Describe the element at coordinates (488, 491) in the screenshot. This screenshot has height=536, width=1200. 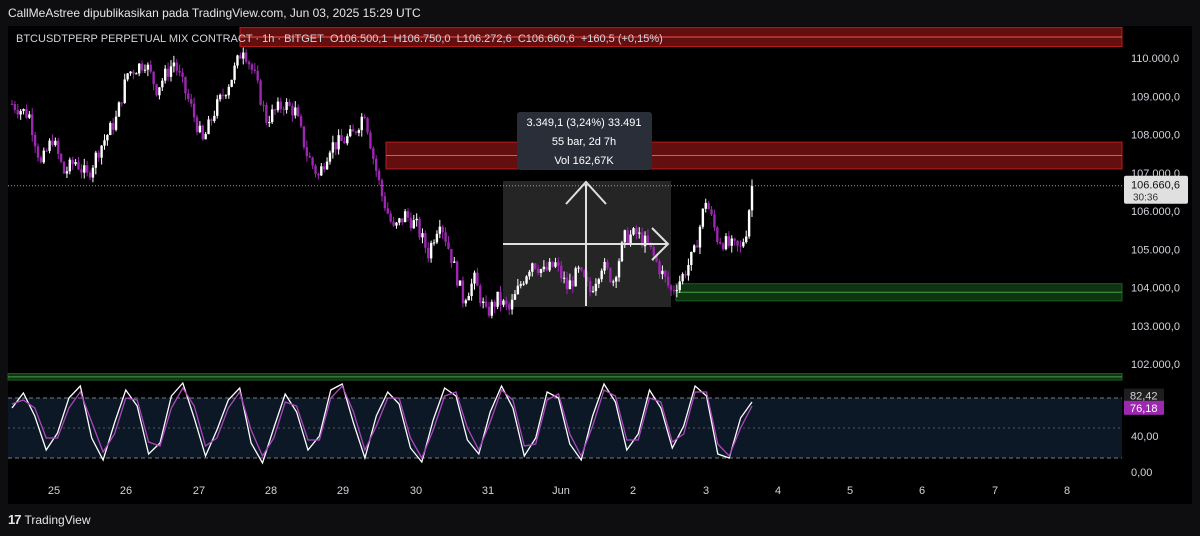
I see `time-tick-label: 31` at that location.